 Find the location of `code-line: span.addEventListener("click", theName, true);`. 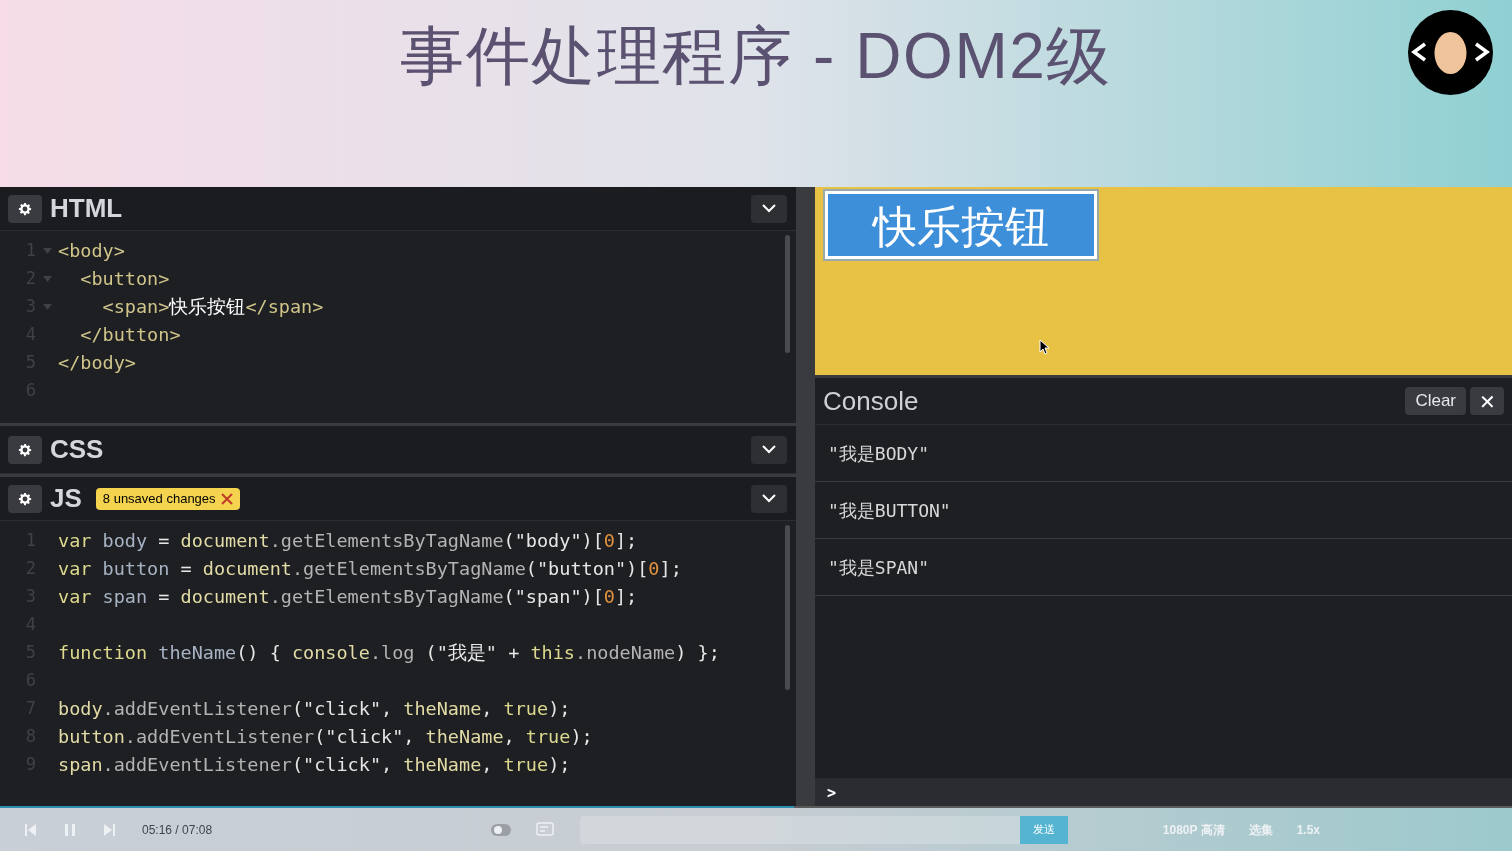

code-line: span.addEventListener("click", theName, true); is located at coordinates (314, 765).